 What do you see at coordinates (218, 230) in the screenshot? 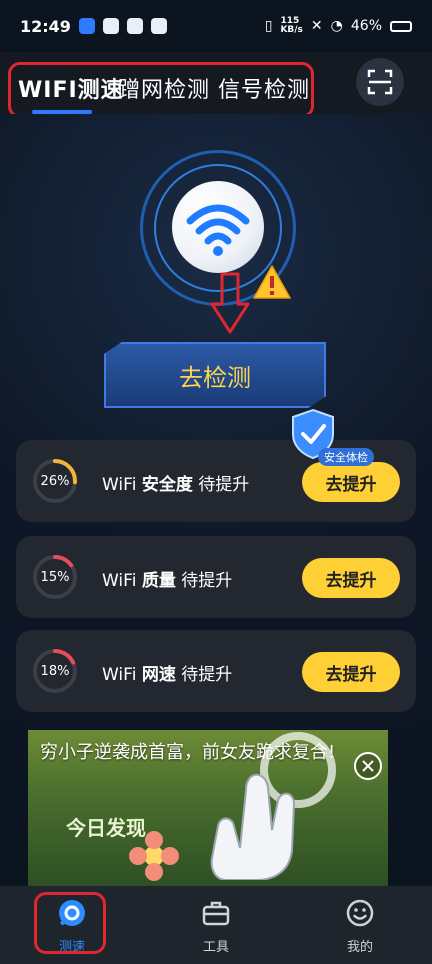
I see `wifi-signal-icon` at bounding box center [218, 230].